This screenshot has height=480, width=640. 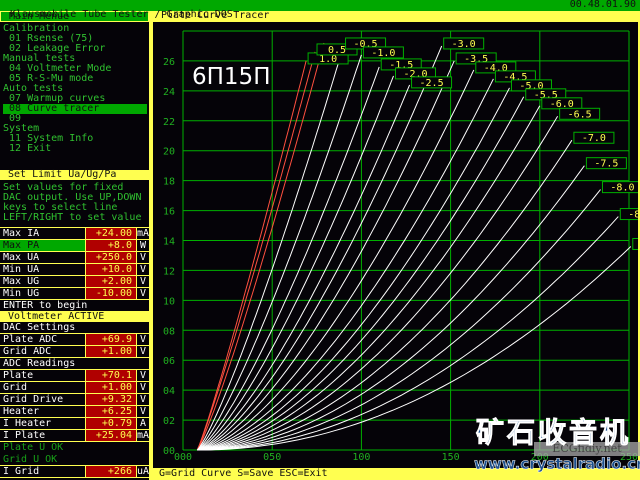 What do you see at coordinates (169, 122) in the screenshot?
I see `y-tick-label: 22` at bounding box center [169, 122].